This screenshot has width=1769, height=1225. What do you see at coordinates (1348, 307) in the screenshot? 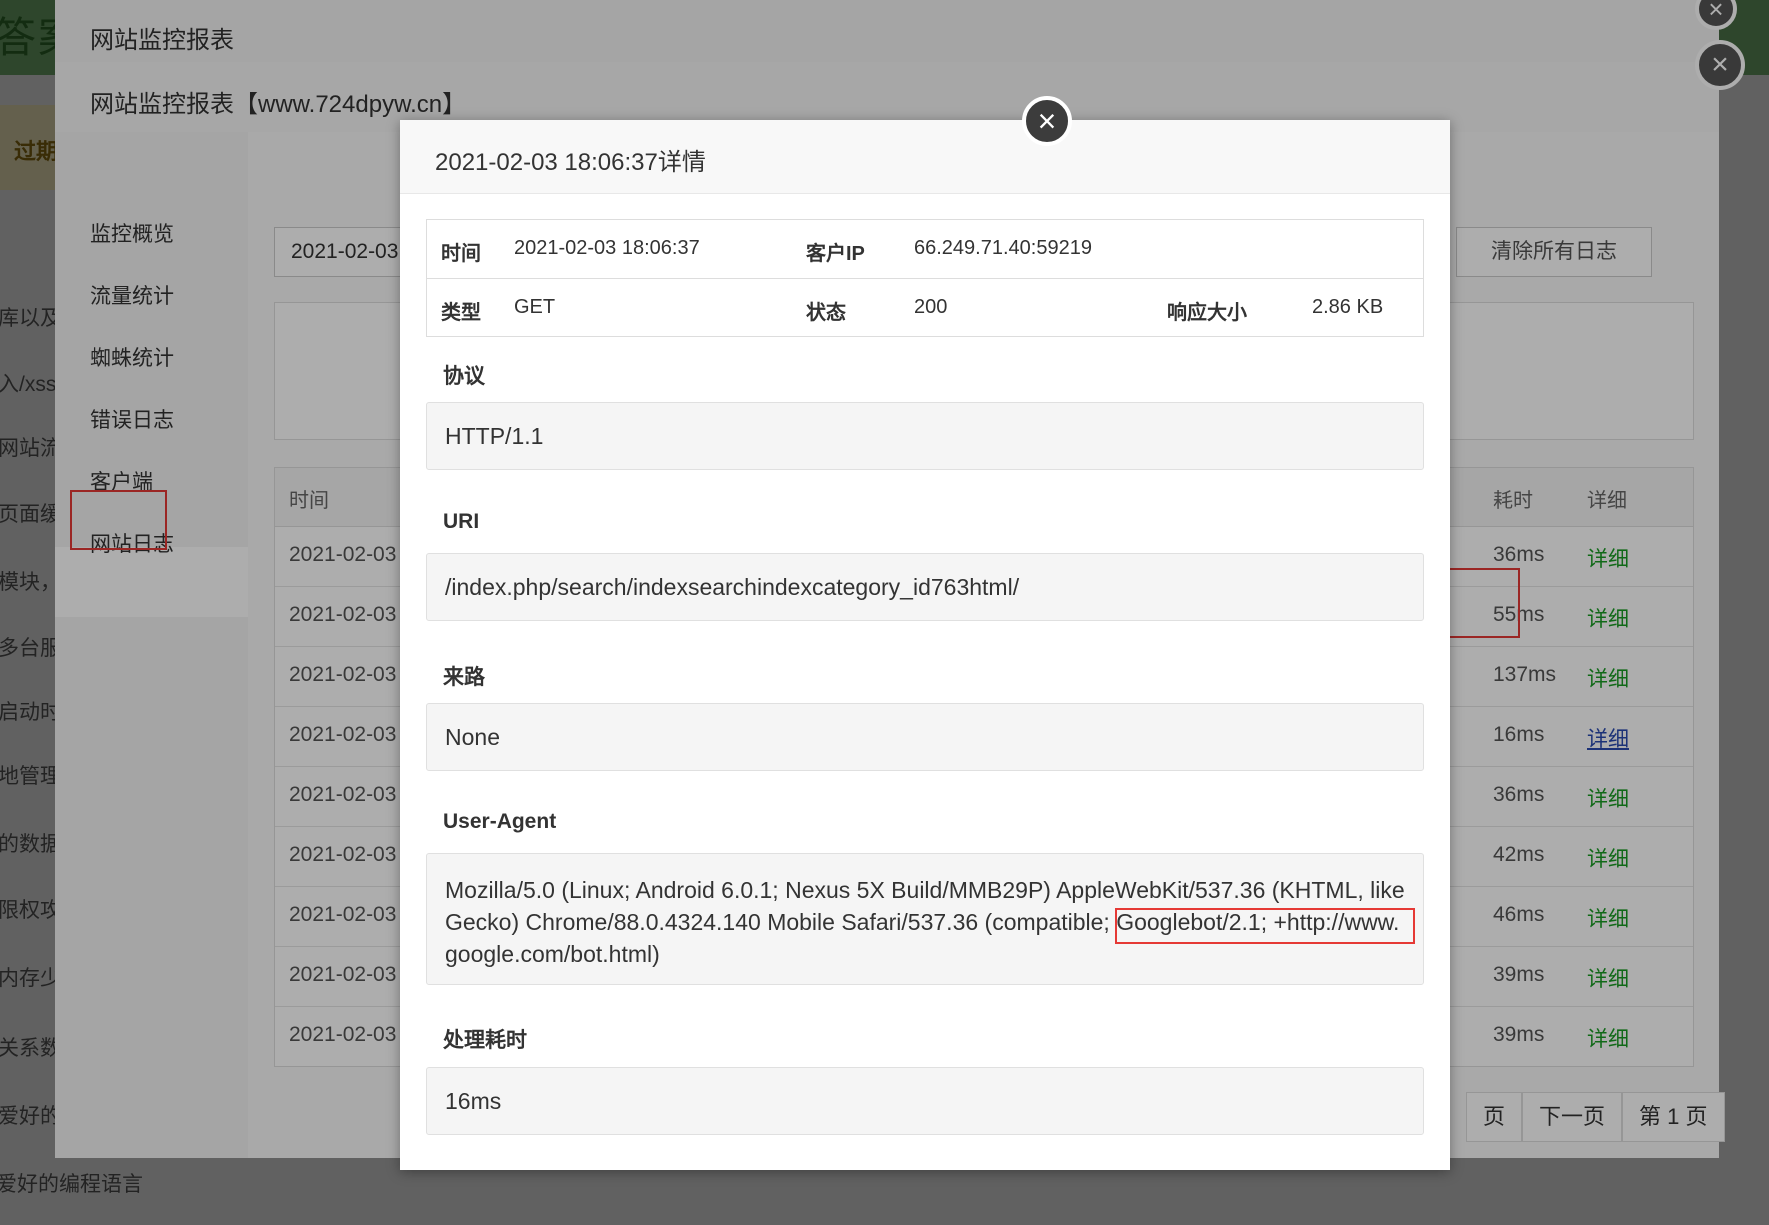
I see `response-size-value: 2.86 KB` at bounding box center [1348, 307].